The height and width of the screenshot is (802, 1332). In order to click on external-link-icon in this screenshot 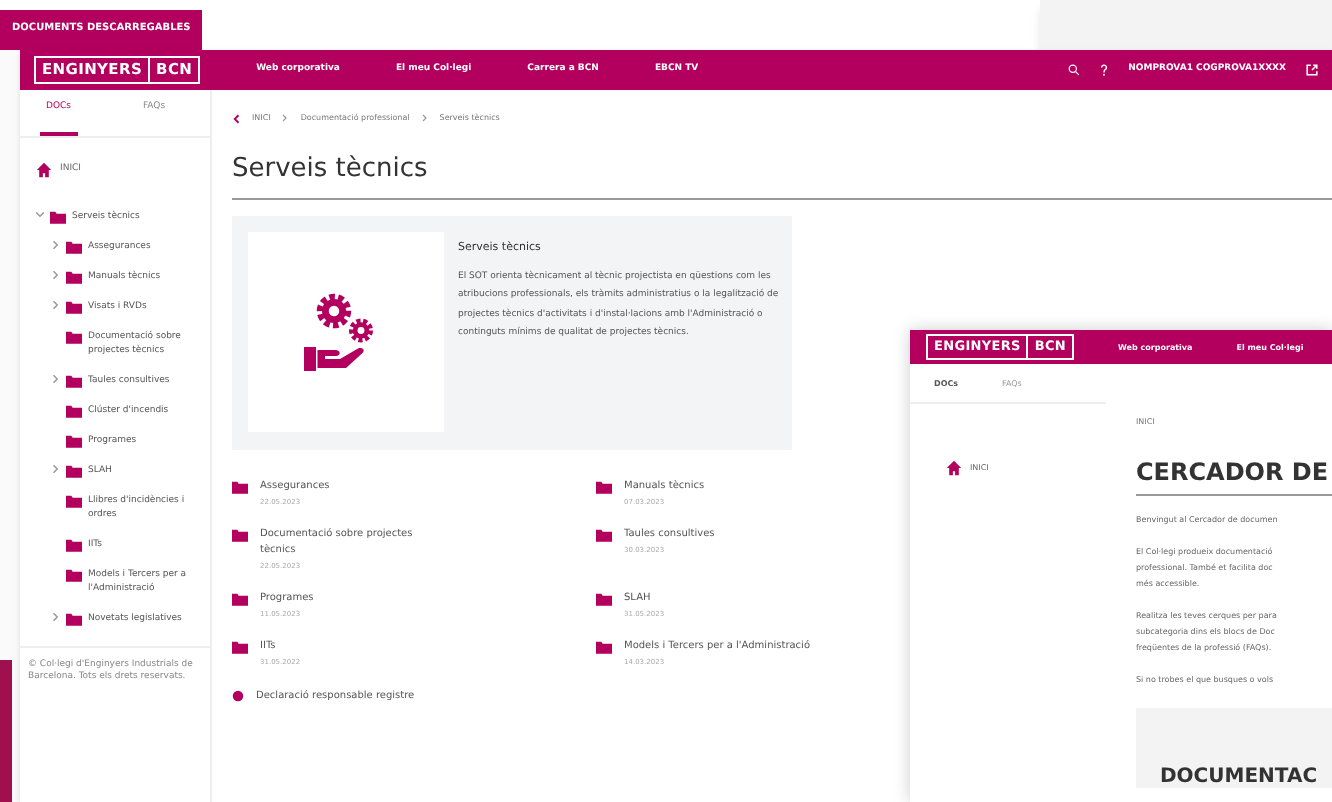, I will do `click(1312, 70)`.